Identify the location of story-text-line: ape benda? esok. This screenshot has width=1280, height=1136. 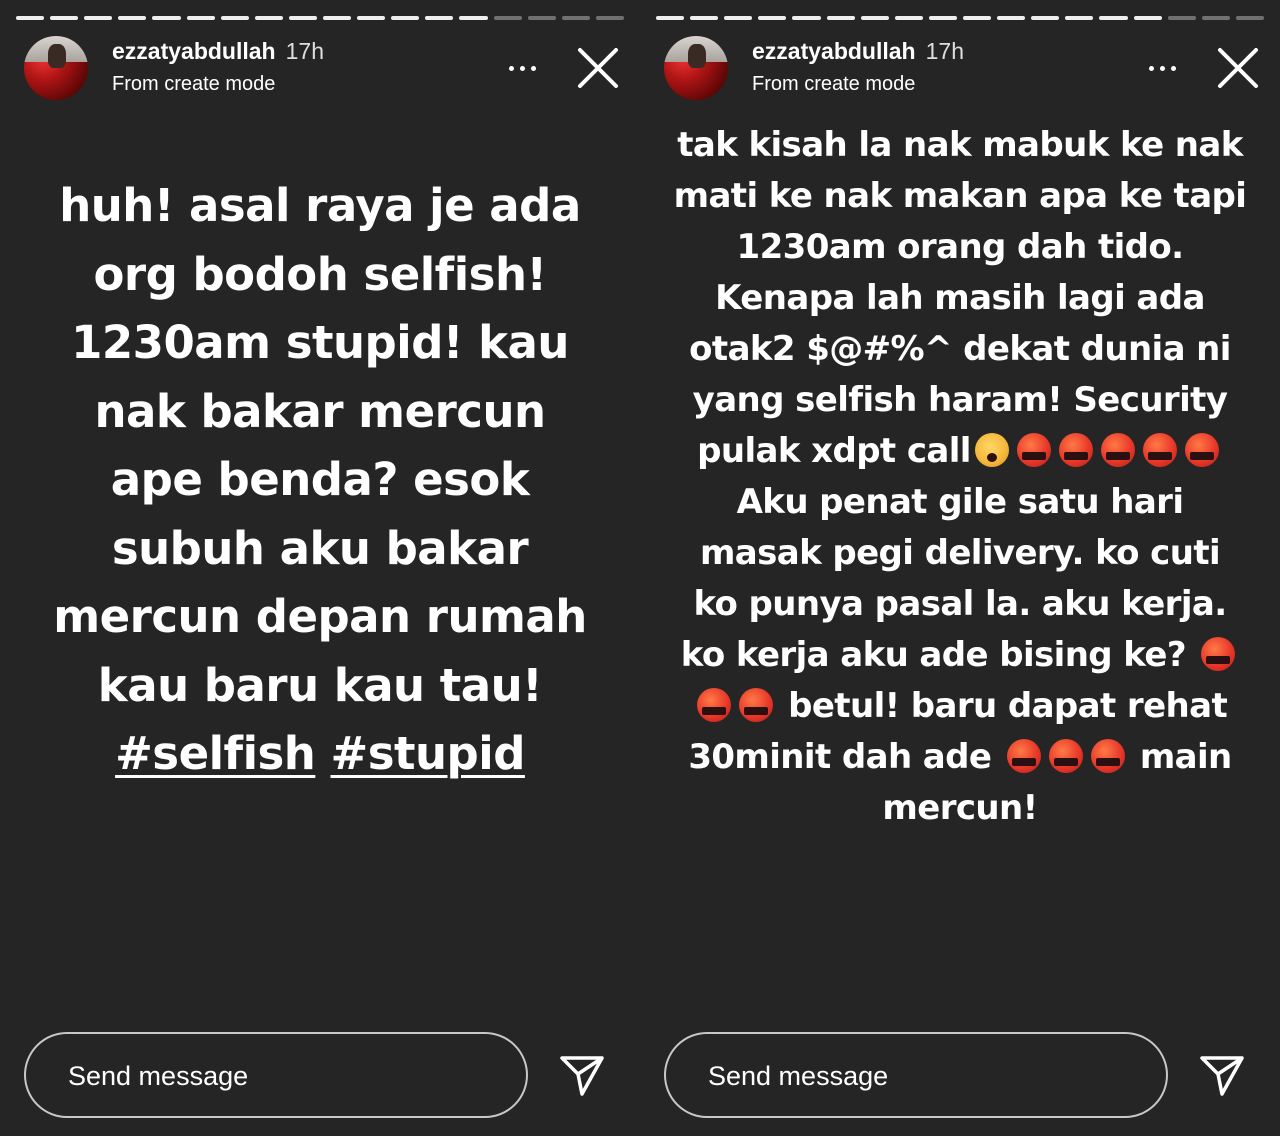
(320, 479).